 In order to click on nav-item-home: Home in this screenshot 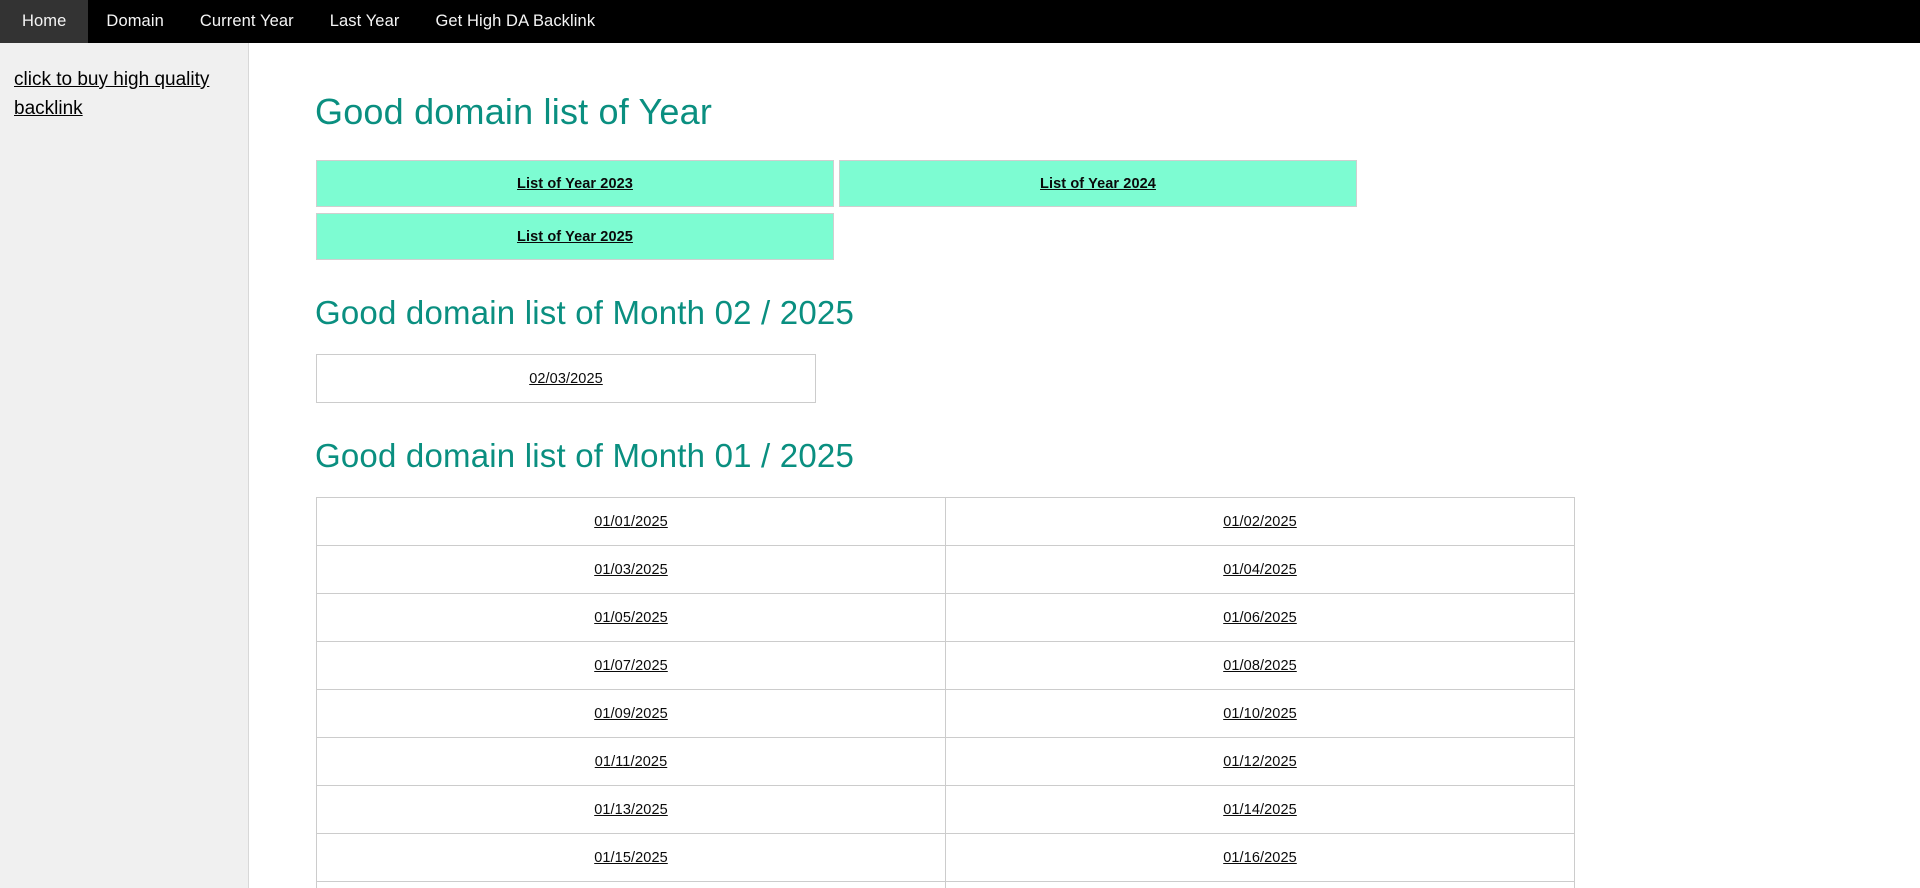, I will do `click(44, 21)`.